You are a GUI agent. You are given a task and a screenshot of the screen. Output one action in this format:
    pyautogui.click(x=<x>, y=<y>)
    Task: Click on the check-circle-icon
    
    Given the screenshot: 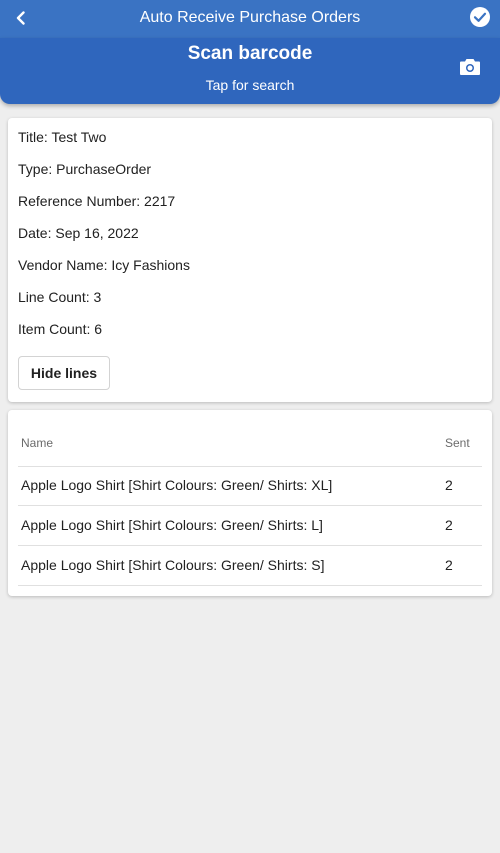 What is the action you would take?
    pyautogui.click(x=480, y=17)
    